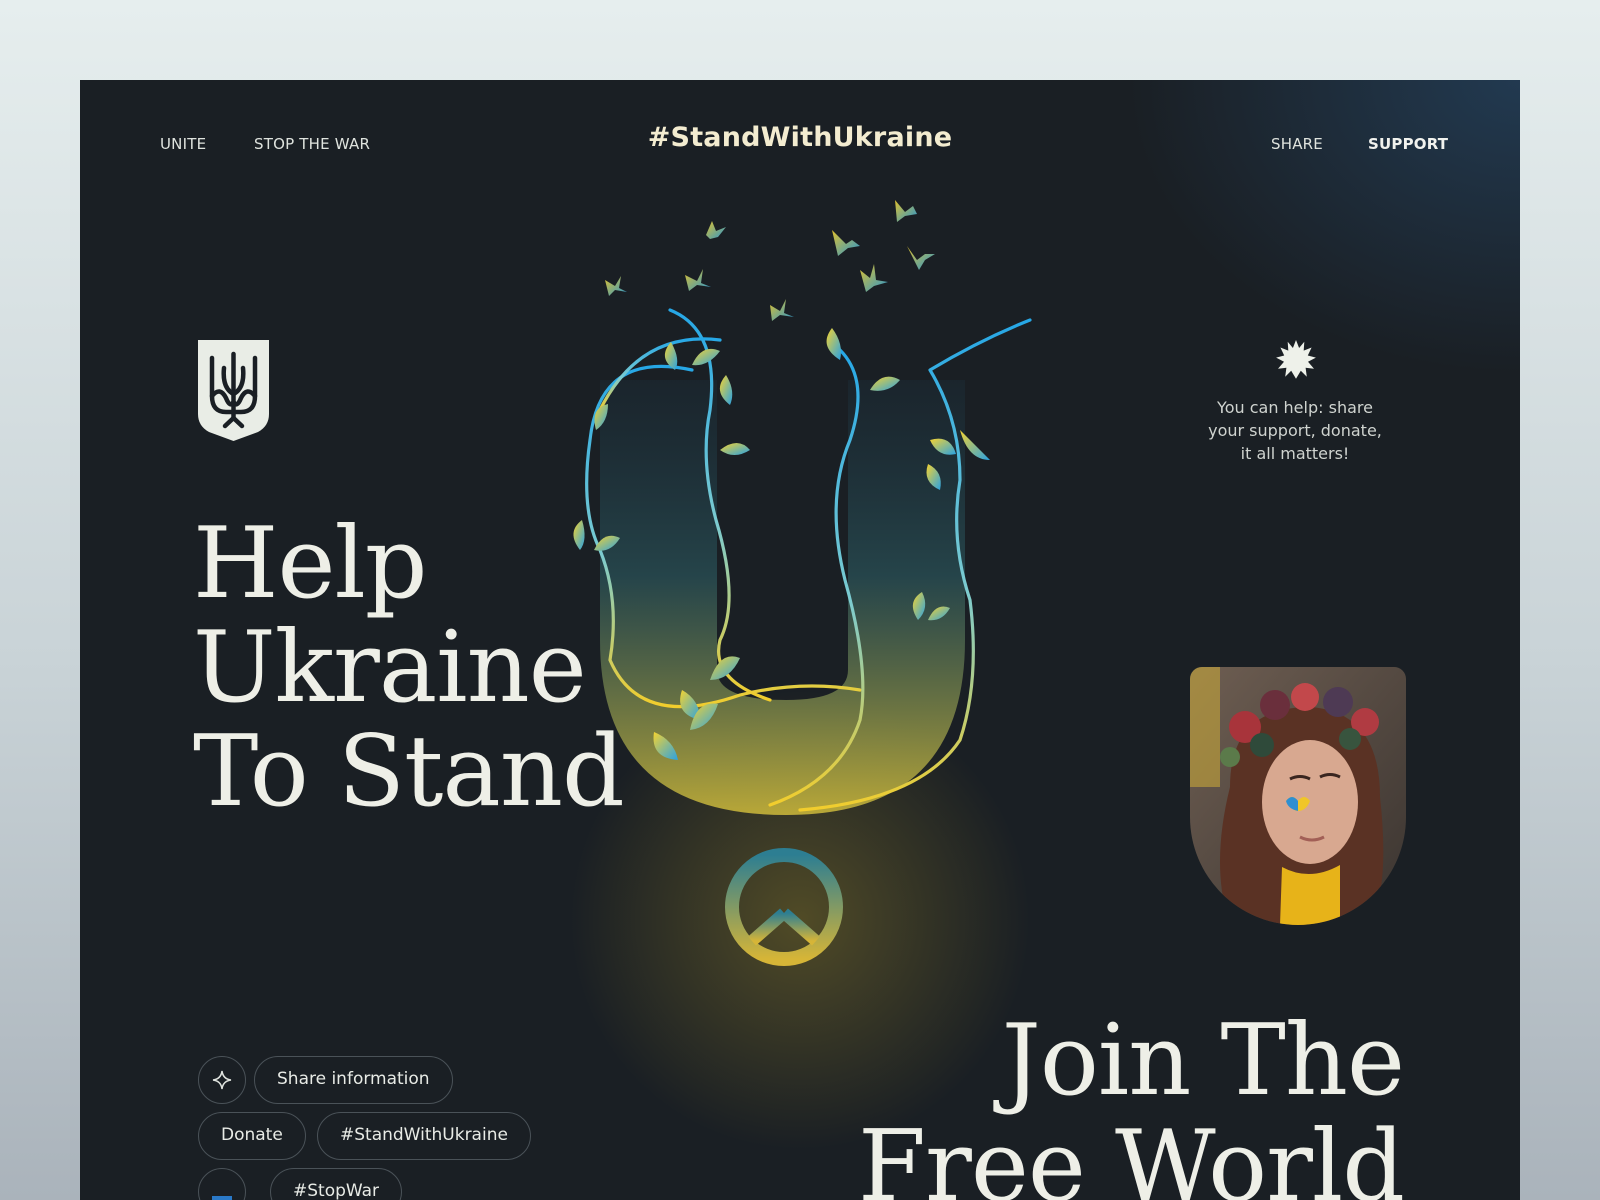 This screenshot has height=1200, width=1600. What do you see at coordinates (424, 1136) in the screenshot?
I see `standwithukraine-hashtag-button: #StandWithUkraine` at bounding box center [424, 1136].